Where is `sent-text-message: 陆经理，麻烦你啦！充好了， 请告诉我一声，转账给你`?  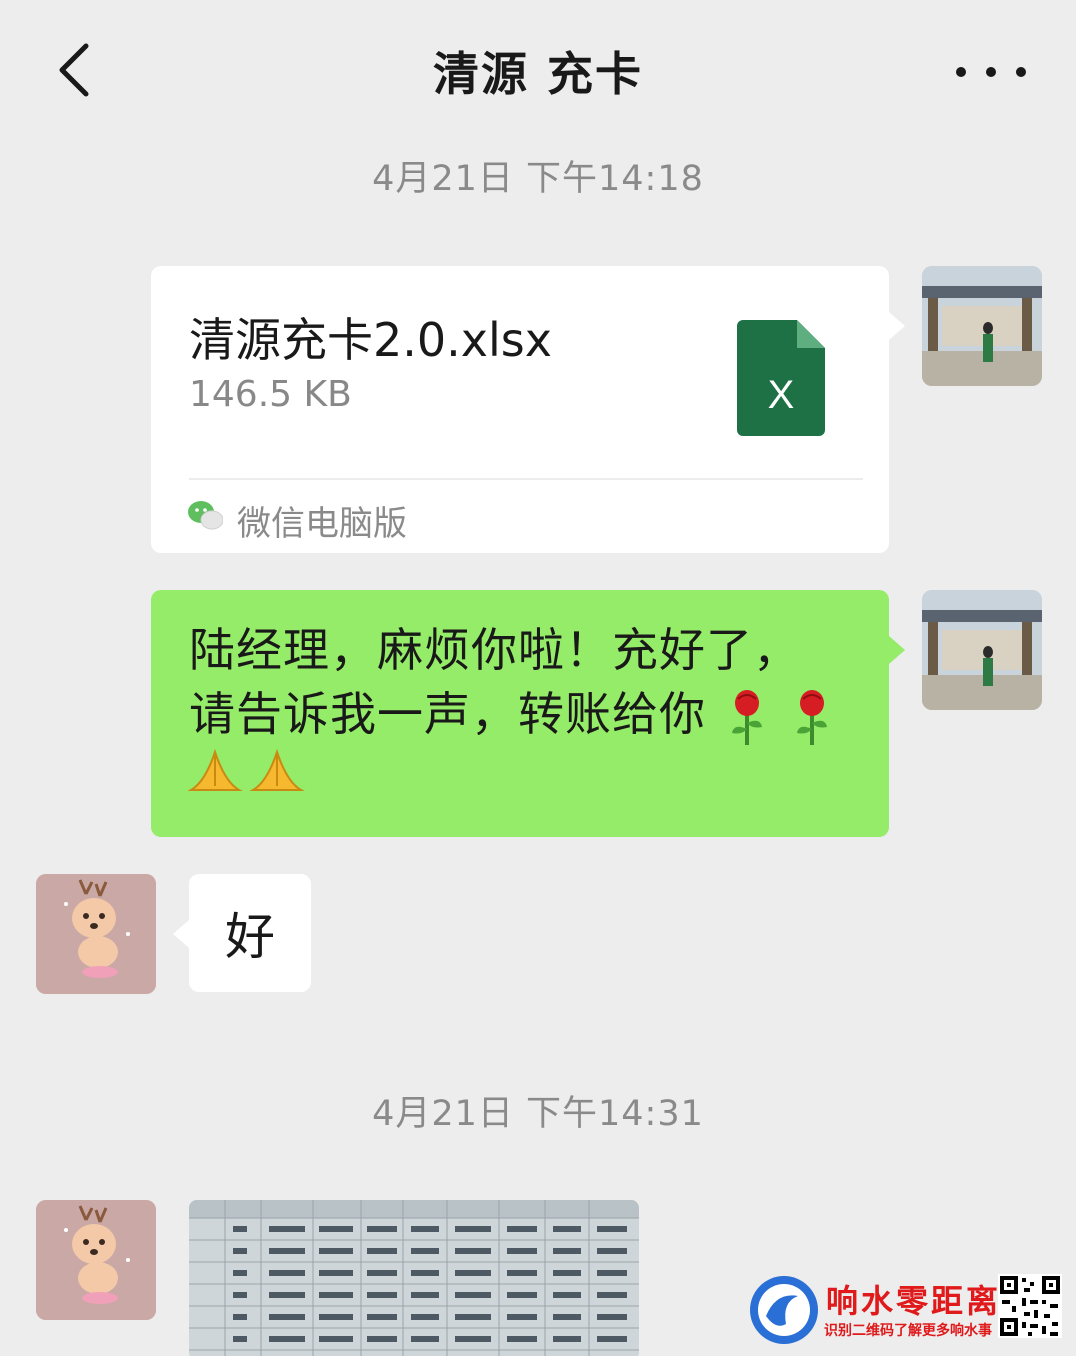
sent-text-message: 陆经理，麻烦你啦！充好了， 请告诉我一声，转账给你 is located at coordinates (528, 713).